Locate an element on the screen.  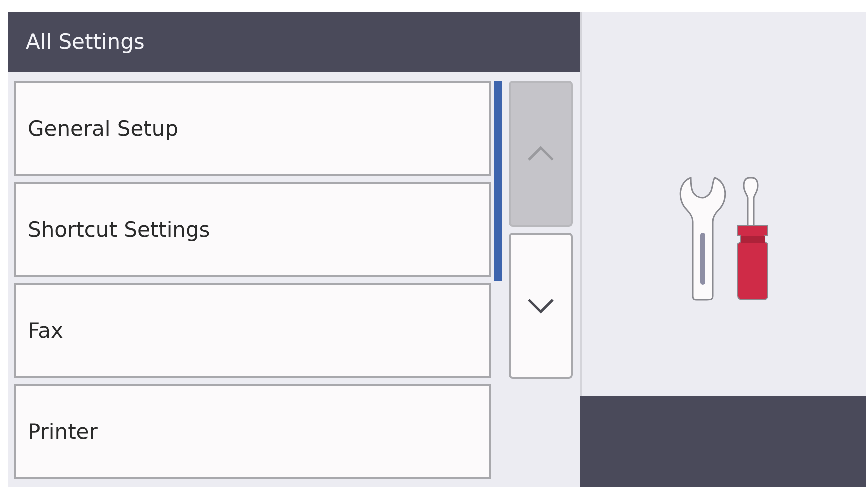
scroll-down-button is located at coordinates (541, 306).